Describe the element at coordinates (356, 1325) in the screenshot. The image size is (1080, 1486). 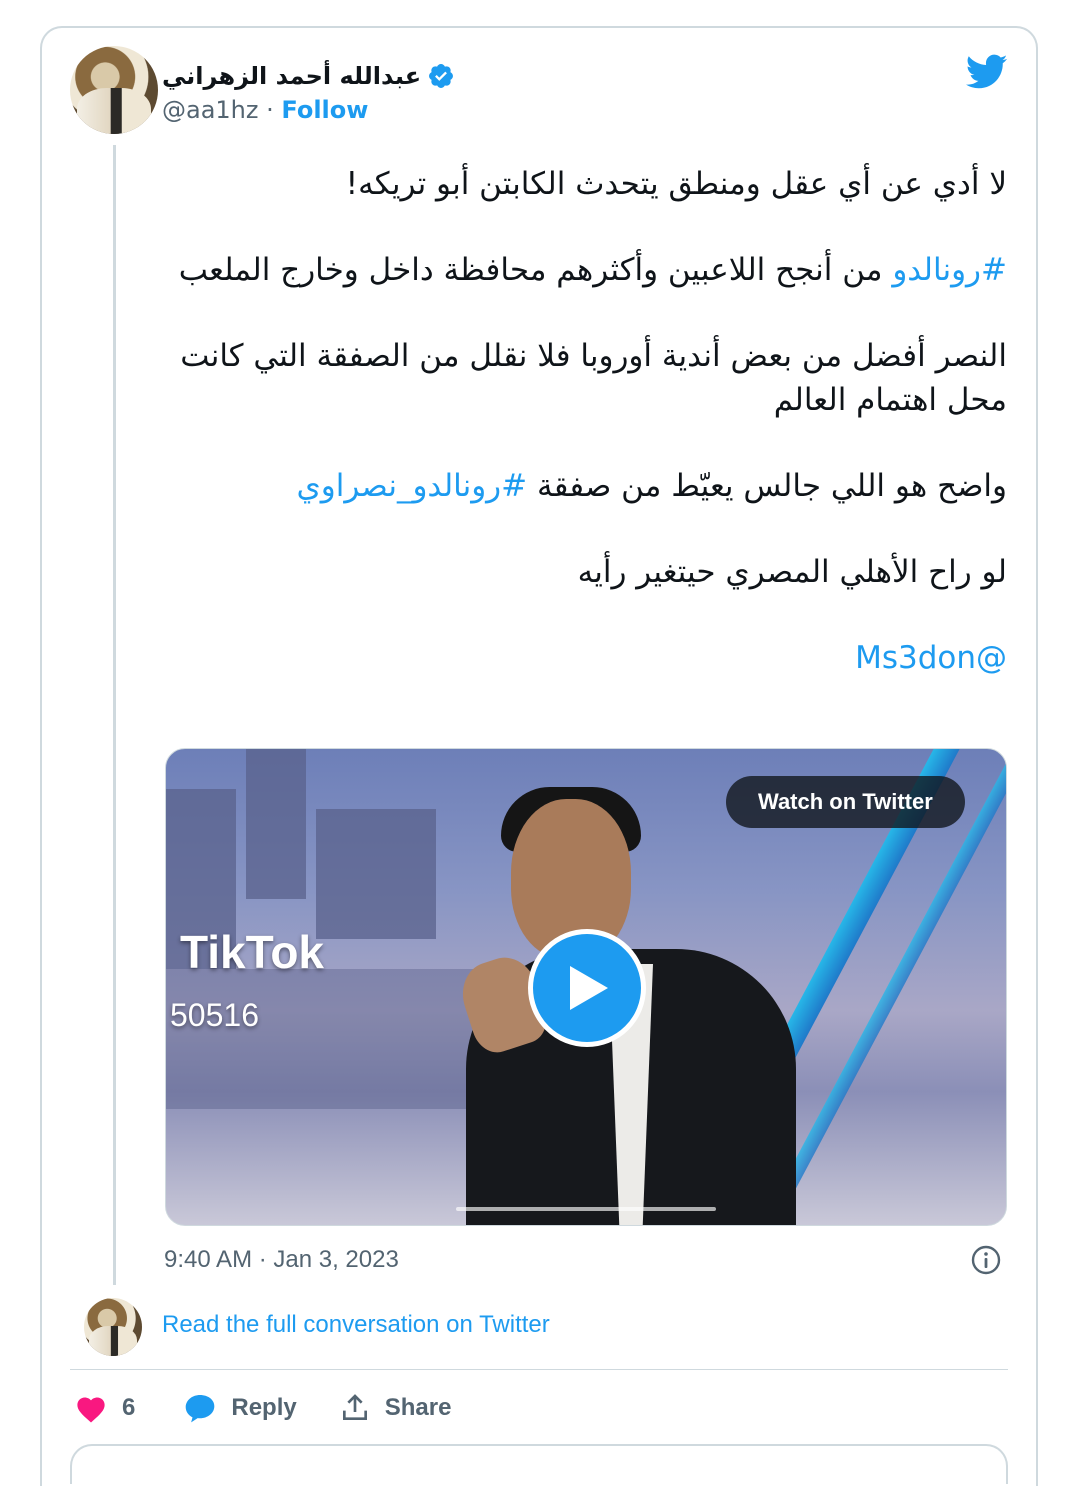
I see `read-full-conversation-link: Read the full conversation on Twitter` at that location.